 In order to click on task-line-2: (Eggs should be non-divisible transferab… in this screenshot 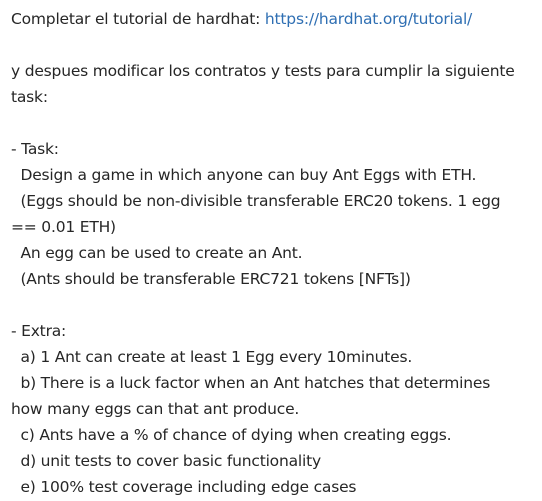, I will do `click(256, 201)`.